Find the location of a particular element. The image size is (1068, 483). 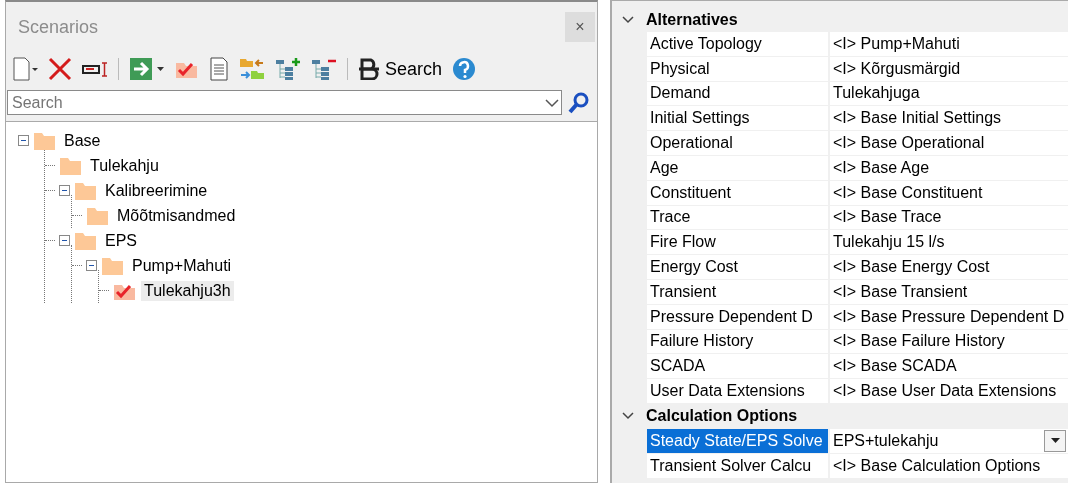

property-value: <I> Base Energy Cost is located at coordinates (911, 267).